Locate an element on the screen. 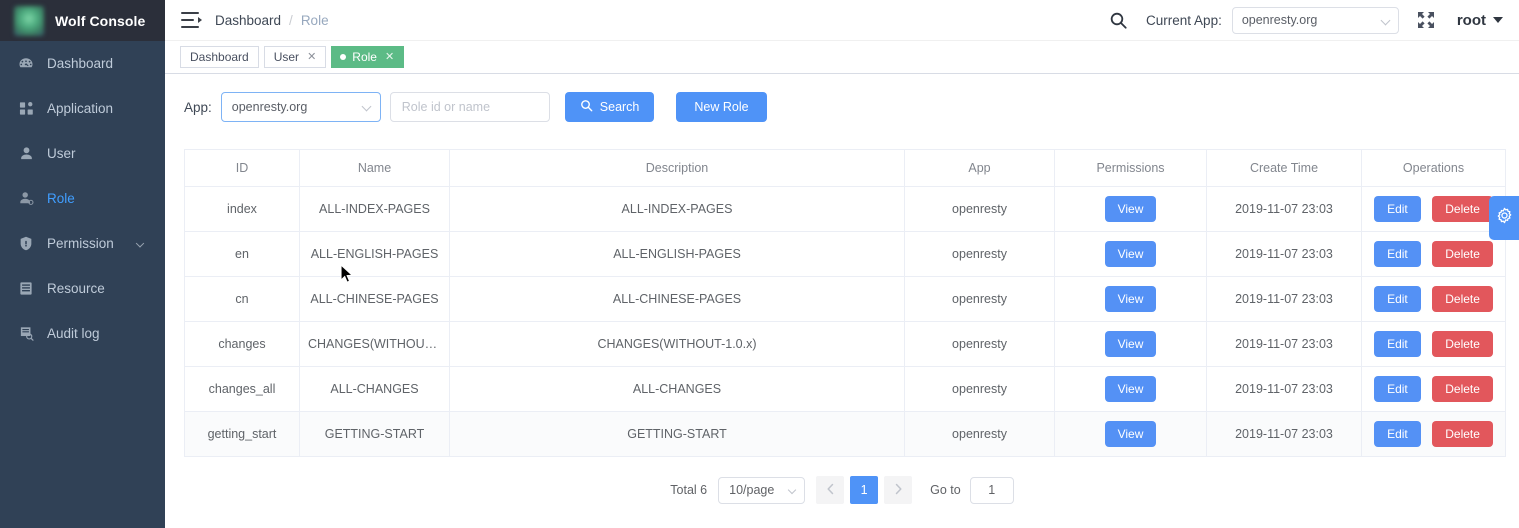 This screenshot has width=1519, height=528. sidebar-item-audit-log: Audit log is located at coordinates (82, 333).